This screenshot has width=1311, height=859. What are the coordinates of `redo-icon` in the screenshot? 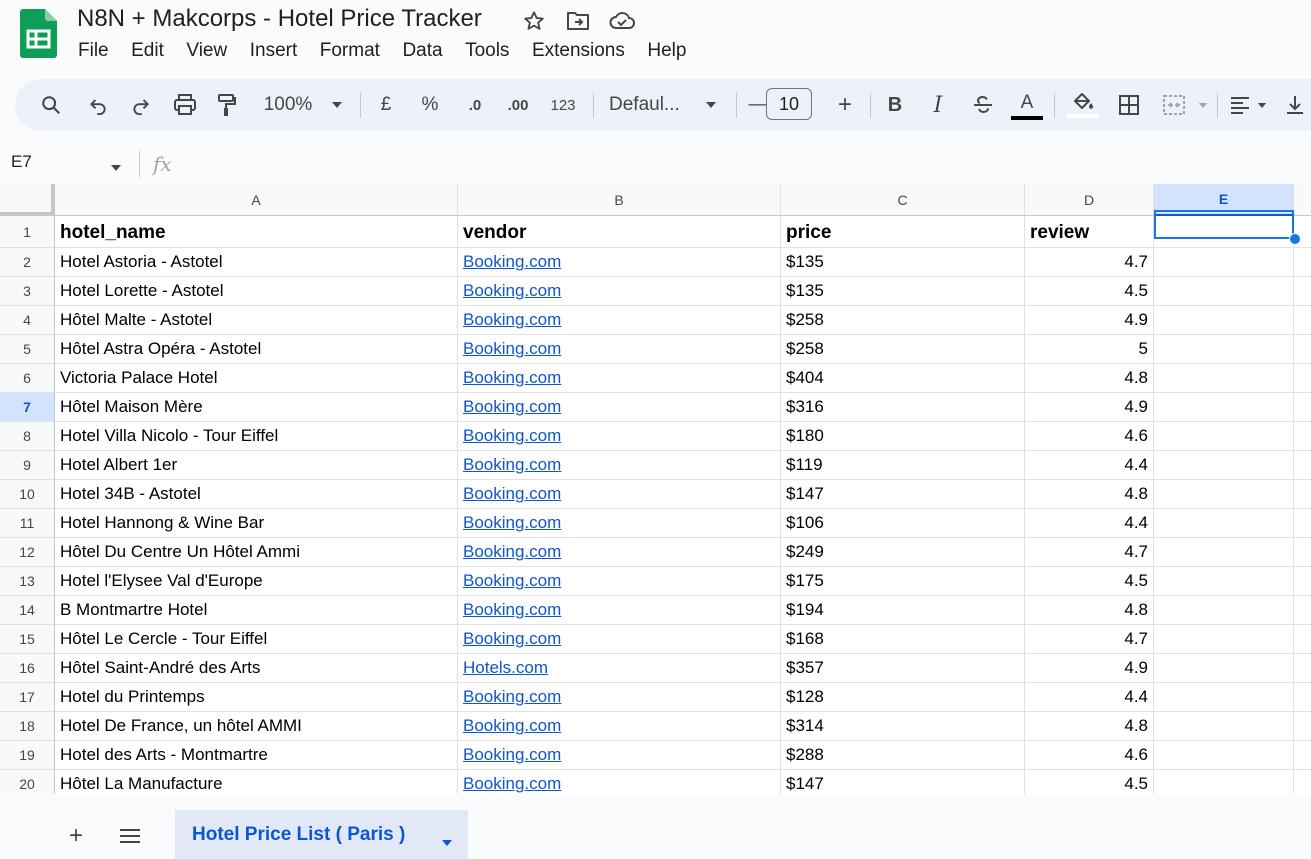 It's located at (141, 105).